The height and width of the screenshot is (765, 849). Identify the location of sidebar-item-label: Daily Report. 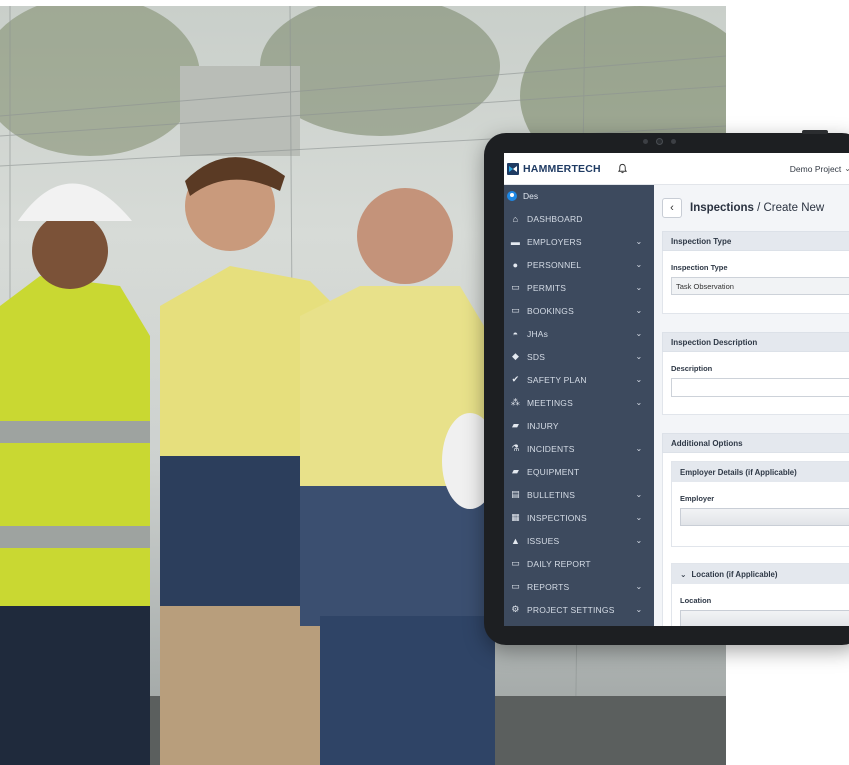
(559, 563).